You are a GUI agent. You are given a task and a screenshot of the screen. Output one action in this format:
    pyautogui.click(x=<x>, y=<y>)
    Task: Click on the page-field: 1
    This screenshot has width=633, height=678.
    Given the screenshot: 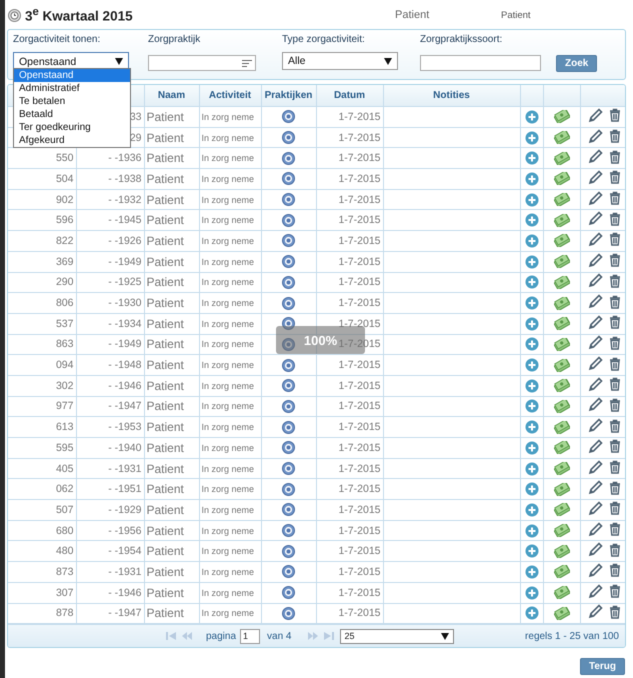 What is the action you would take?
    pyautogui.click(x=250, y=636)
    